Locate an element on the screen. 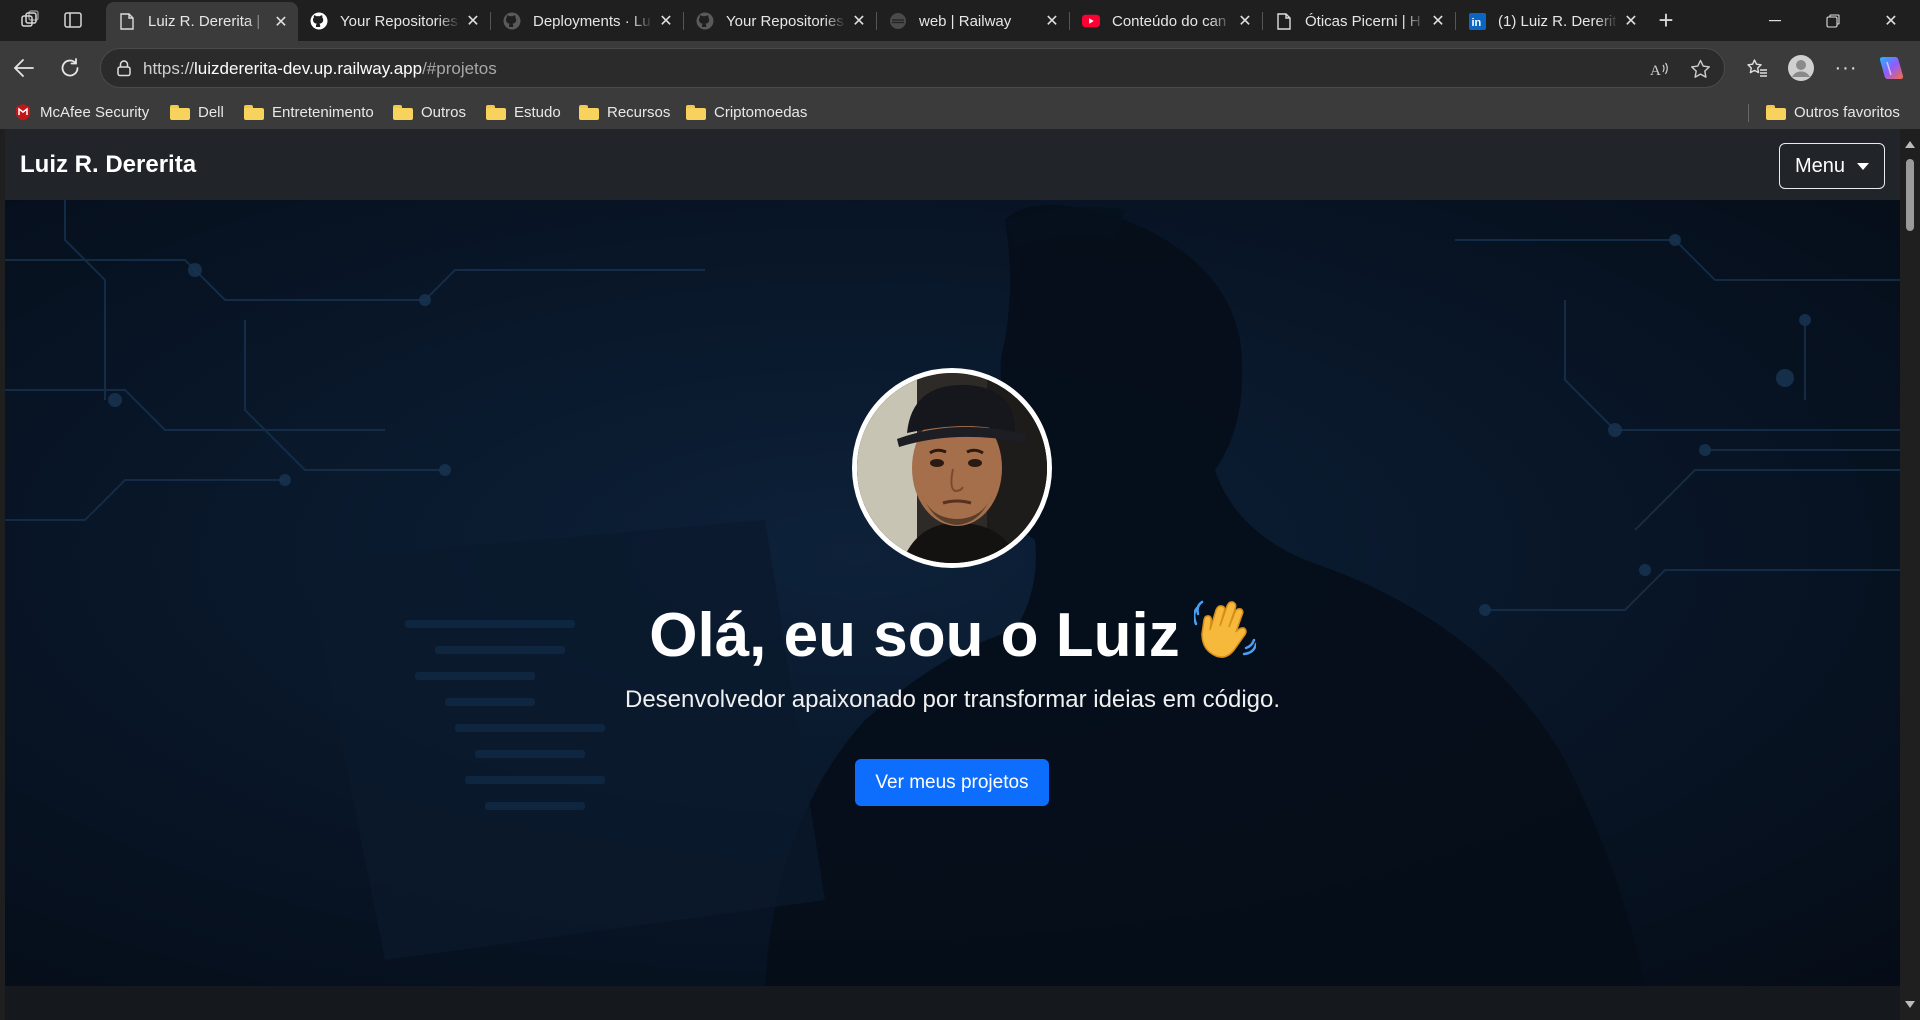 This screenshot has width=1920, height=1020. bookmark-folder-outros: Outros is located at coordinates (429, 112).